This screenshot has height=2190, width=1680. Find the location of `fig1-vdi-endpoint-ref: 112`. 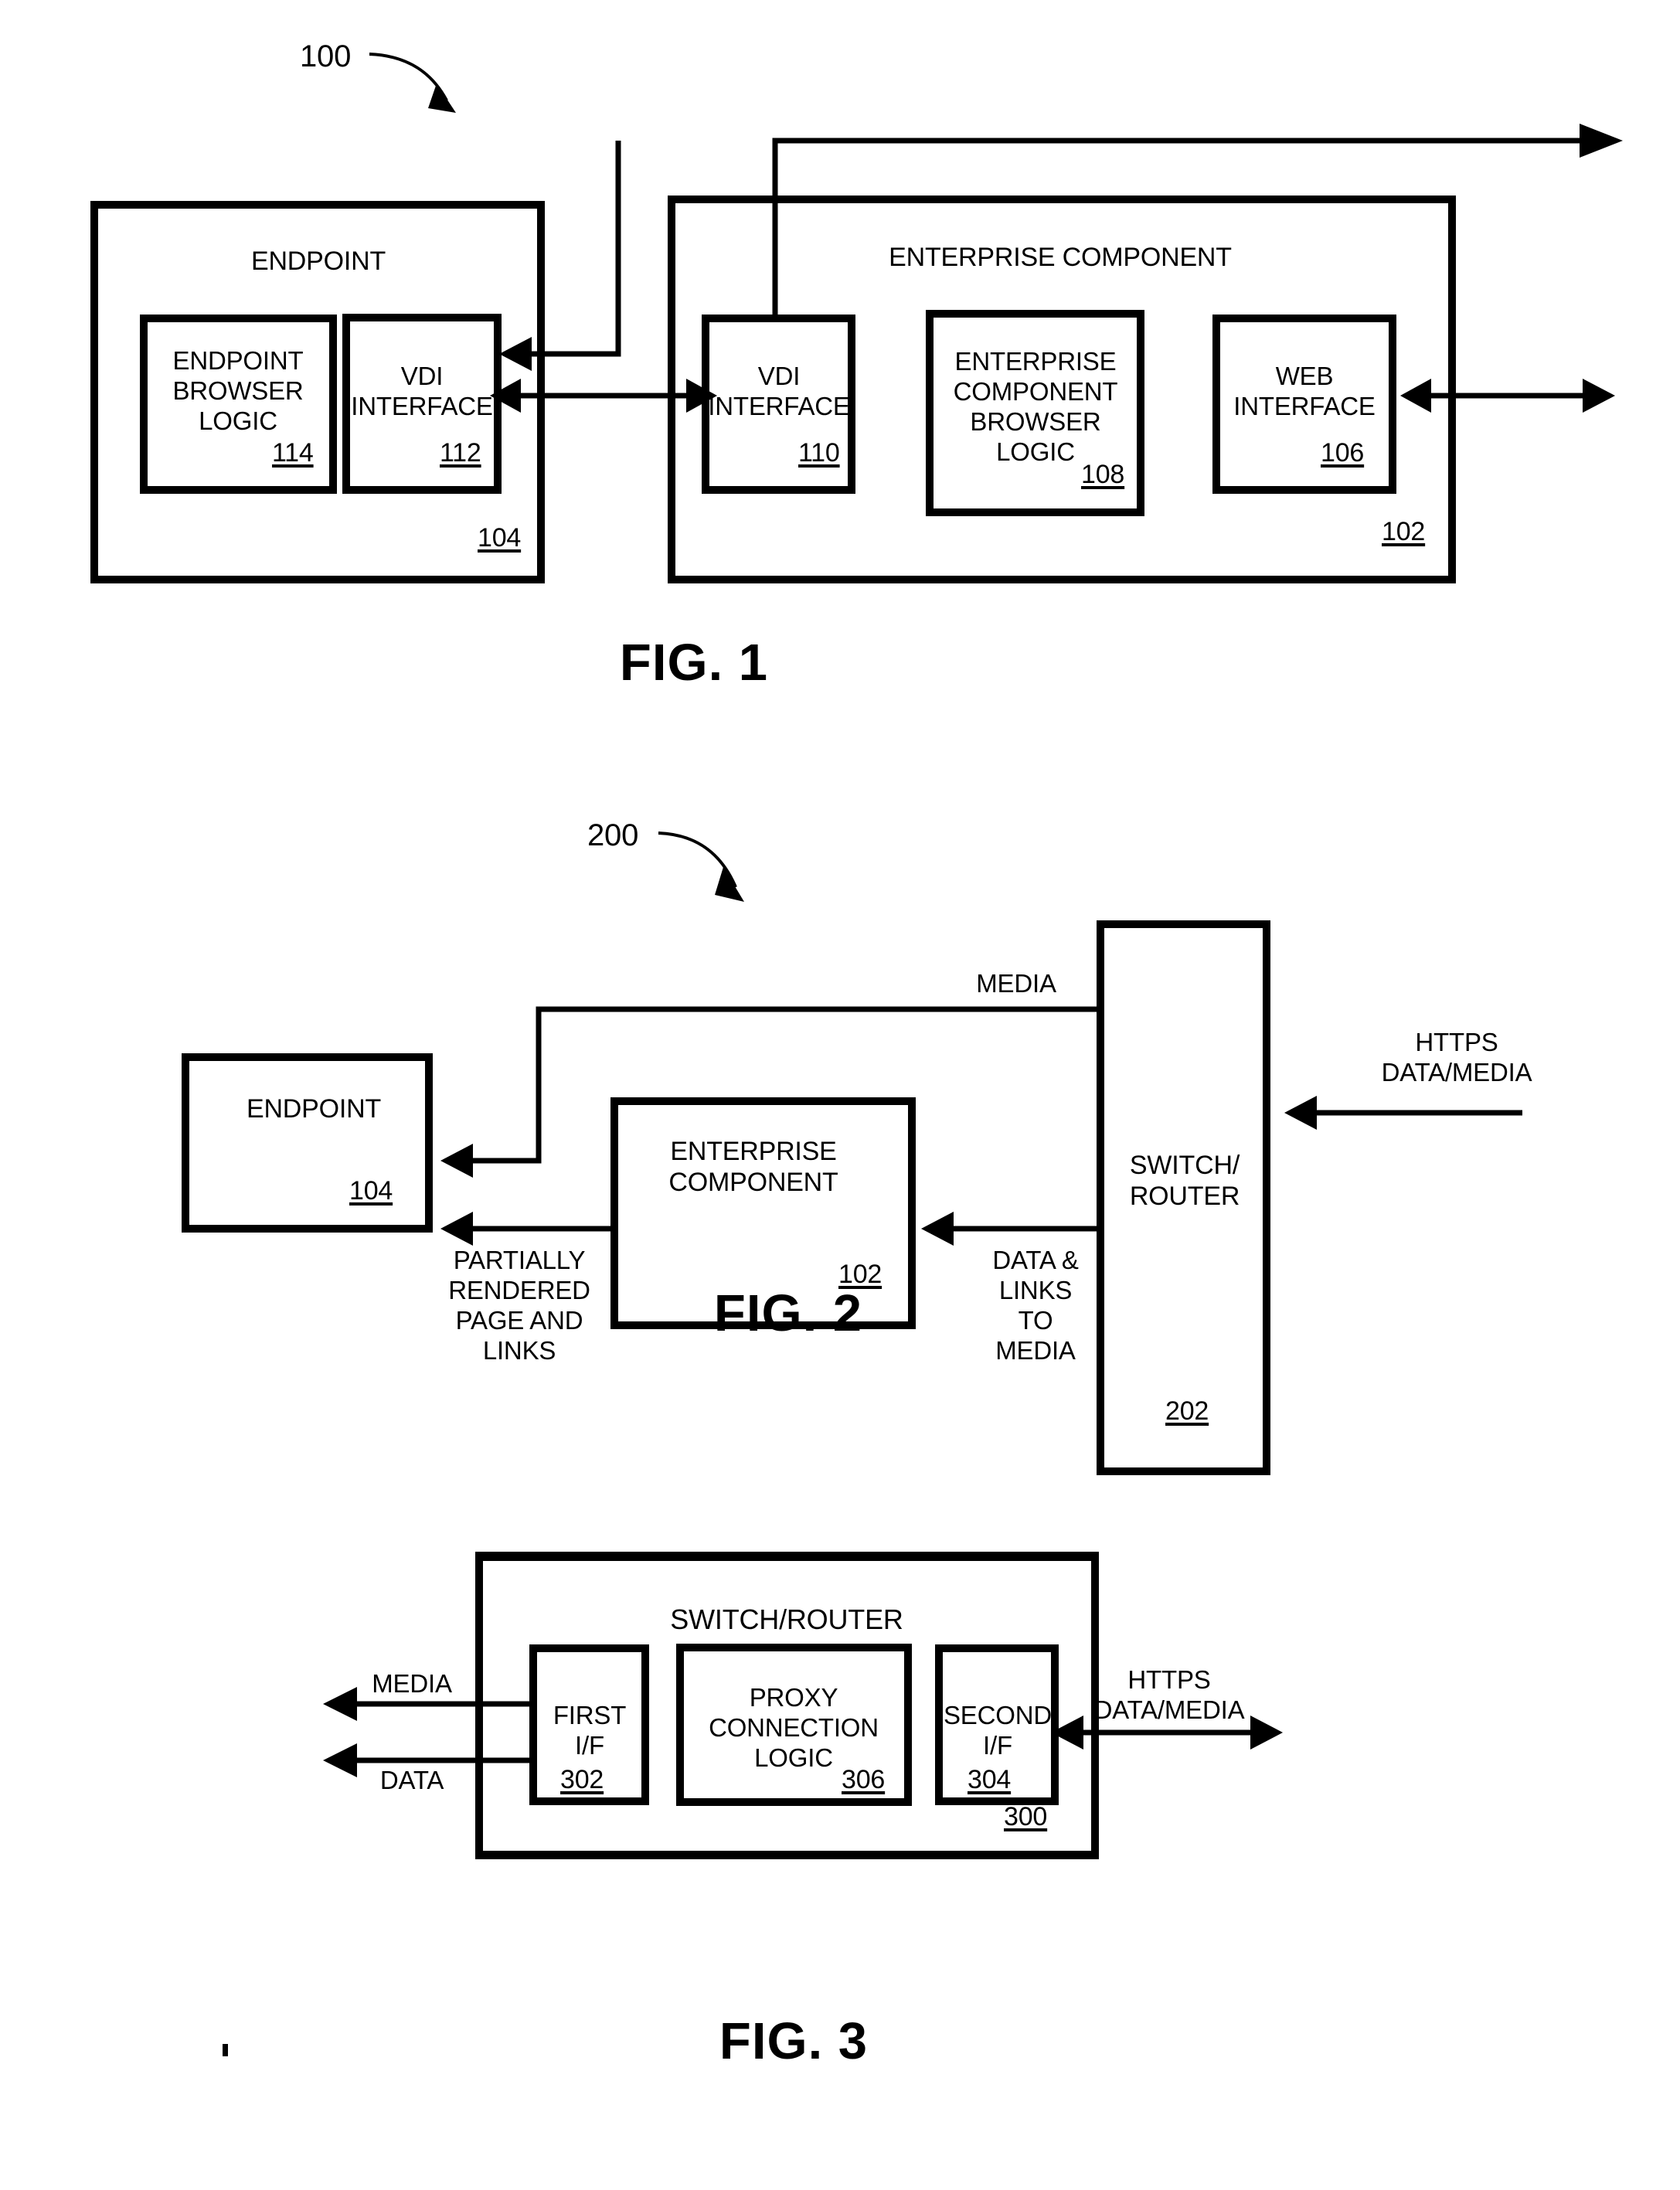

fig1-vdi-endpoint-ref: 112 is located at coordinates (461, 453).